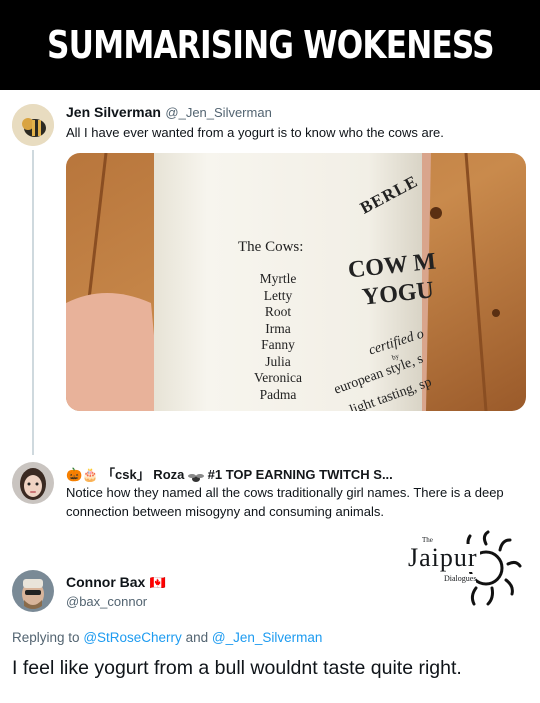 Image resolution: width=540 pixels, height=703 pixels. Describe the element at coordinates (278, 361) in the screenshot. I see `cow-name: Julia` at that location.